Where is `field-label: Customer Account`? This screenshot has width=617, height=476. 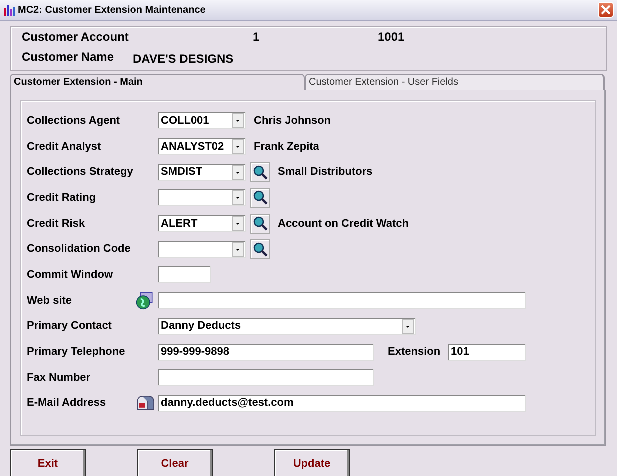
field-label: Customer Account is located at coordinates (76, 37).